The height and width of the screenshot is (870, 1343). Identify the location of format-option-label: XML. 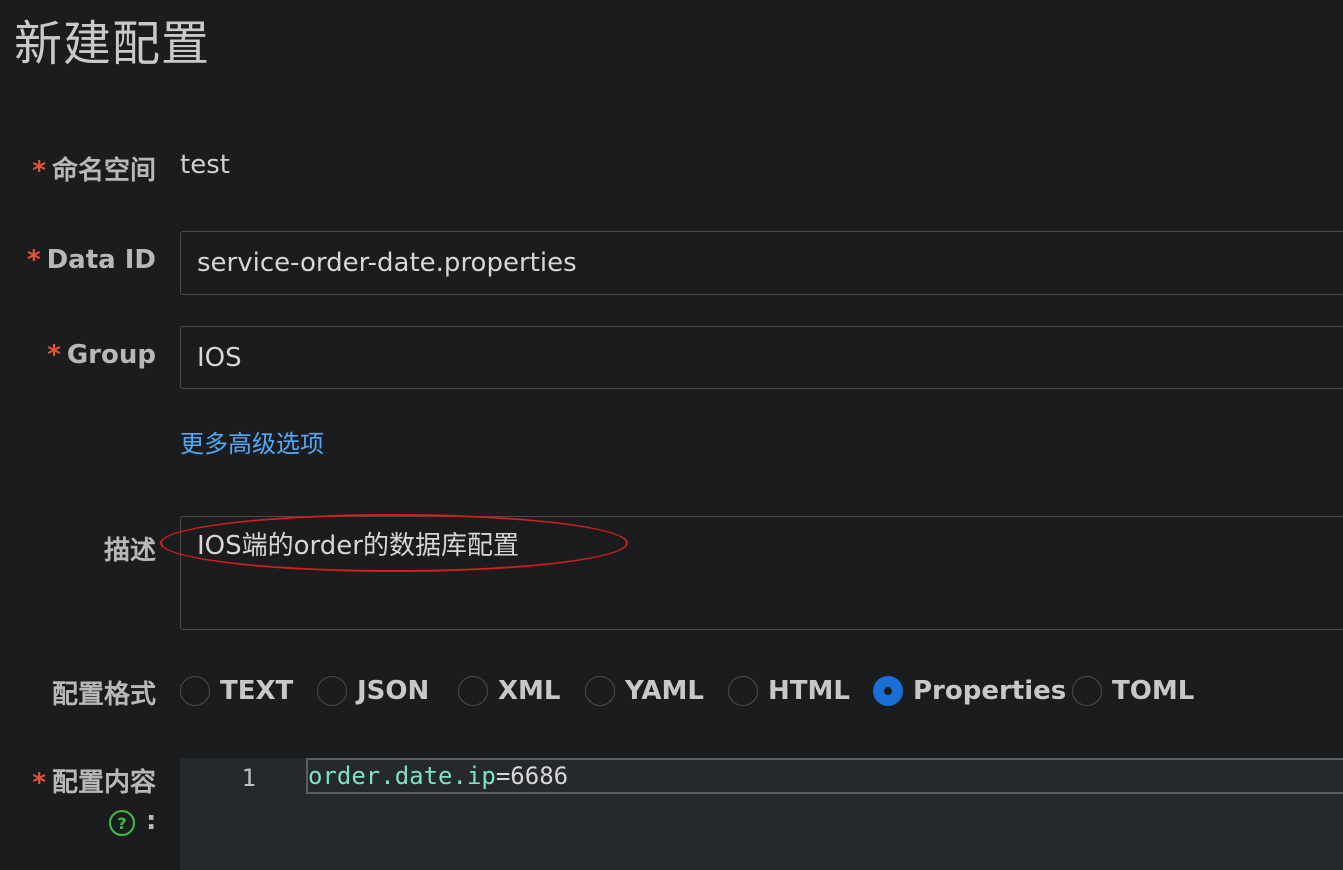
(529, 691).